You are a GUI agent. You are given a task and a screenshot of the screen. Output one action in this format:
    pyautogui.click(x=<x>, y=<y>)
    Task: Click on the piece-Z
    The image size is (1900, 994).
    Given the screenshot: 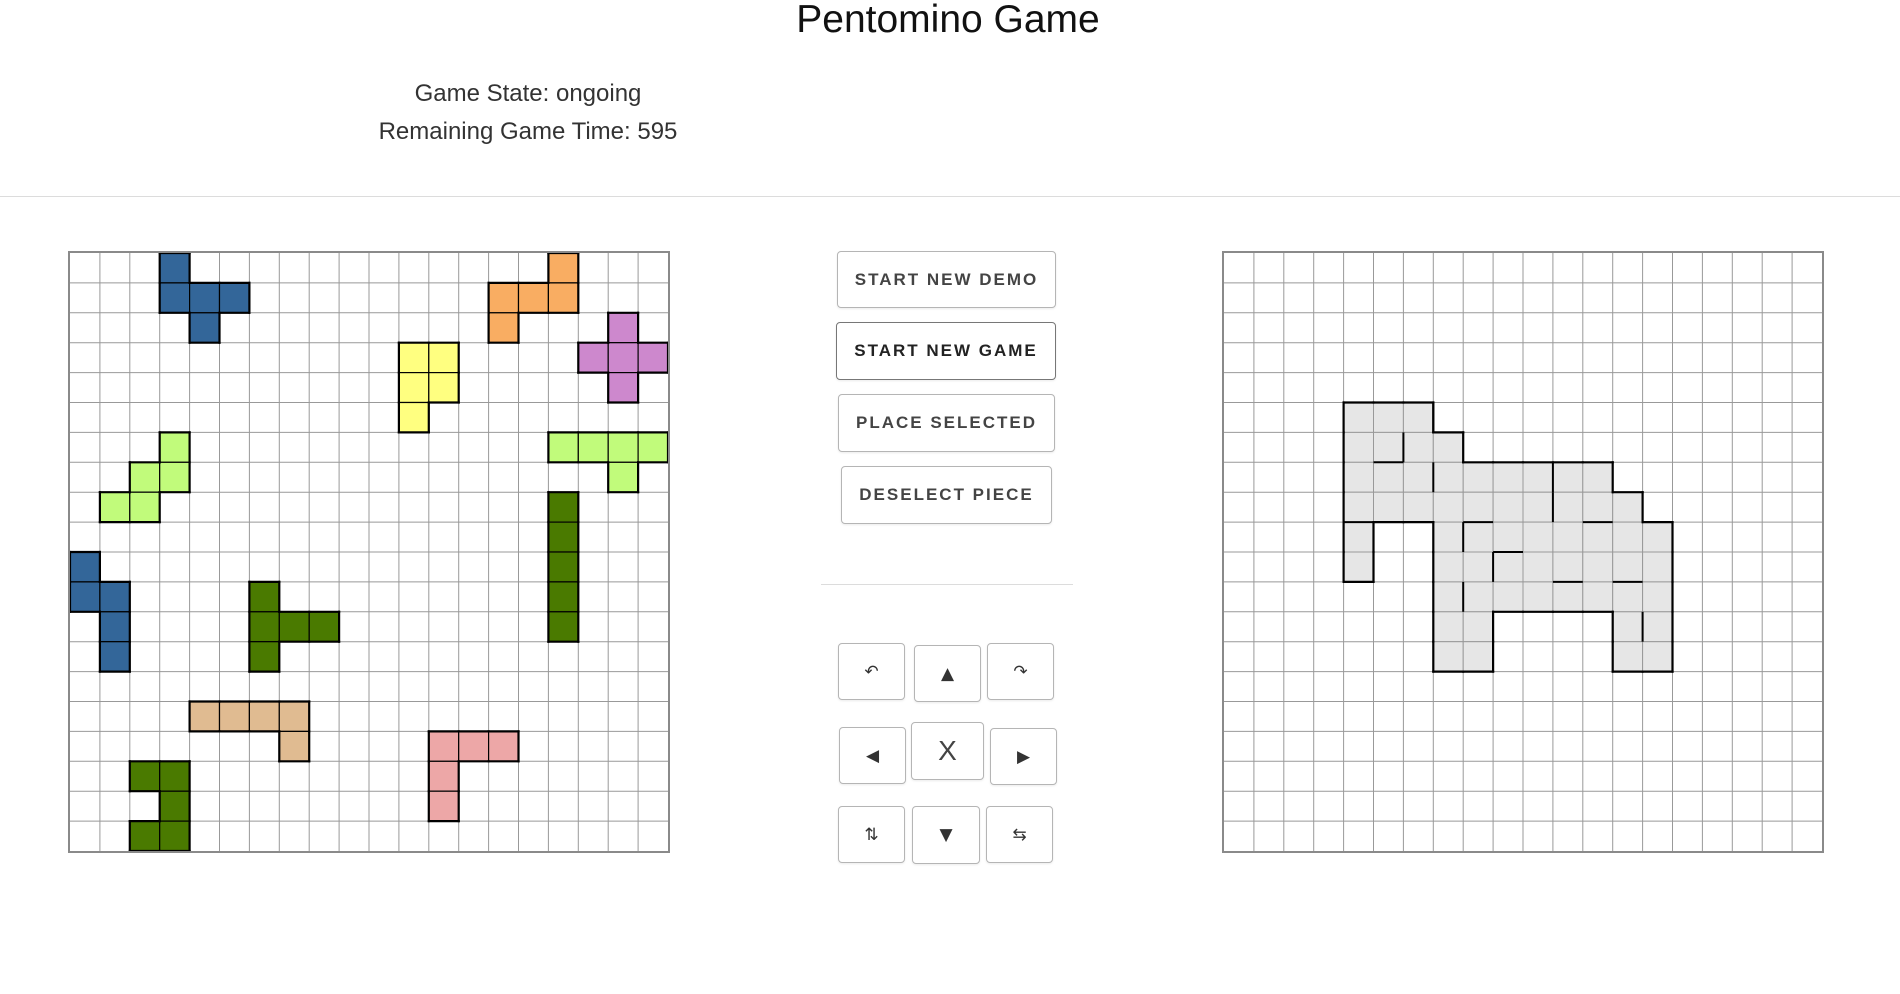 What is the action you would take?
    pyautogui.click(x=294, y=627)
    